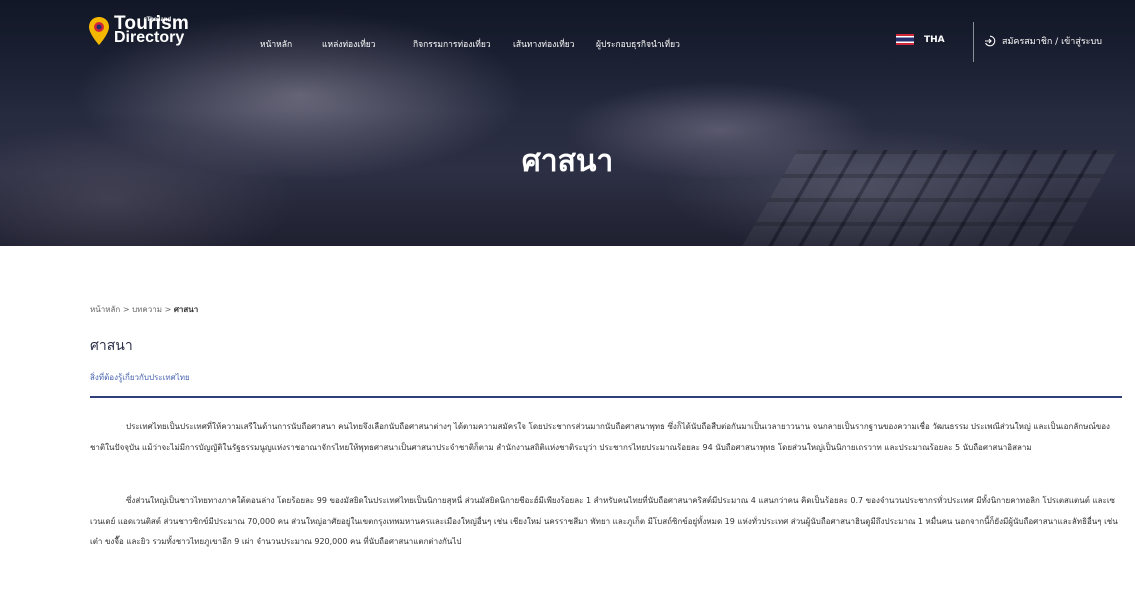  What do you see at coordinates (1052, 42) in the screenshot?
I see `login-label: สมัครสมาชิก / เข้าสู่ระบบ` at bounding box center [1052, 42].